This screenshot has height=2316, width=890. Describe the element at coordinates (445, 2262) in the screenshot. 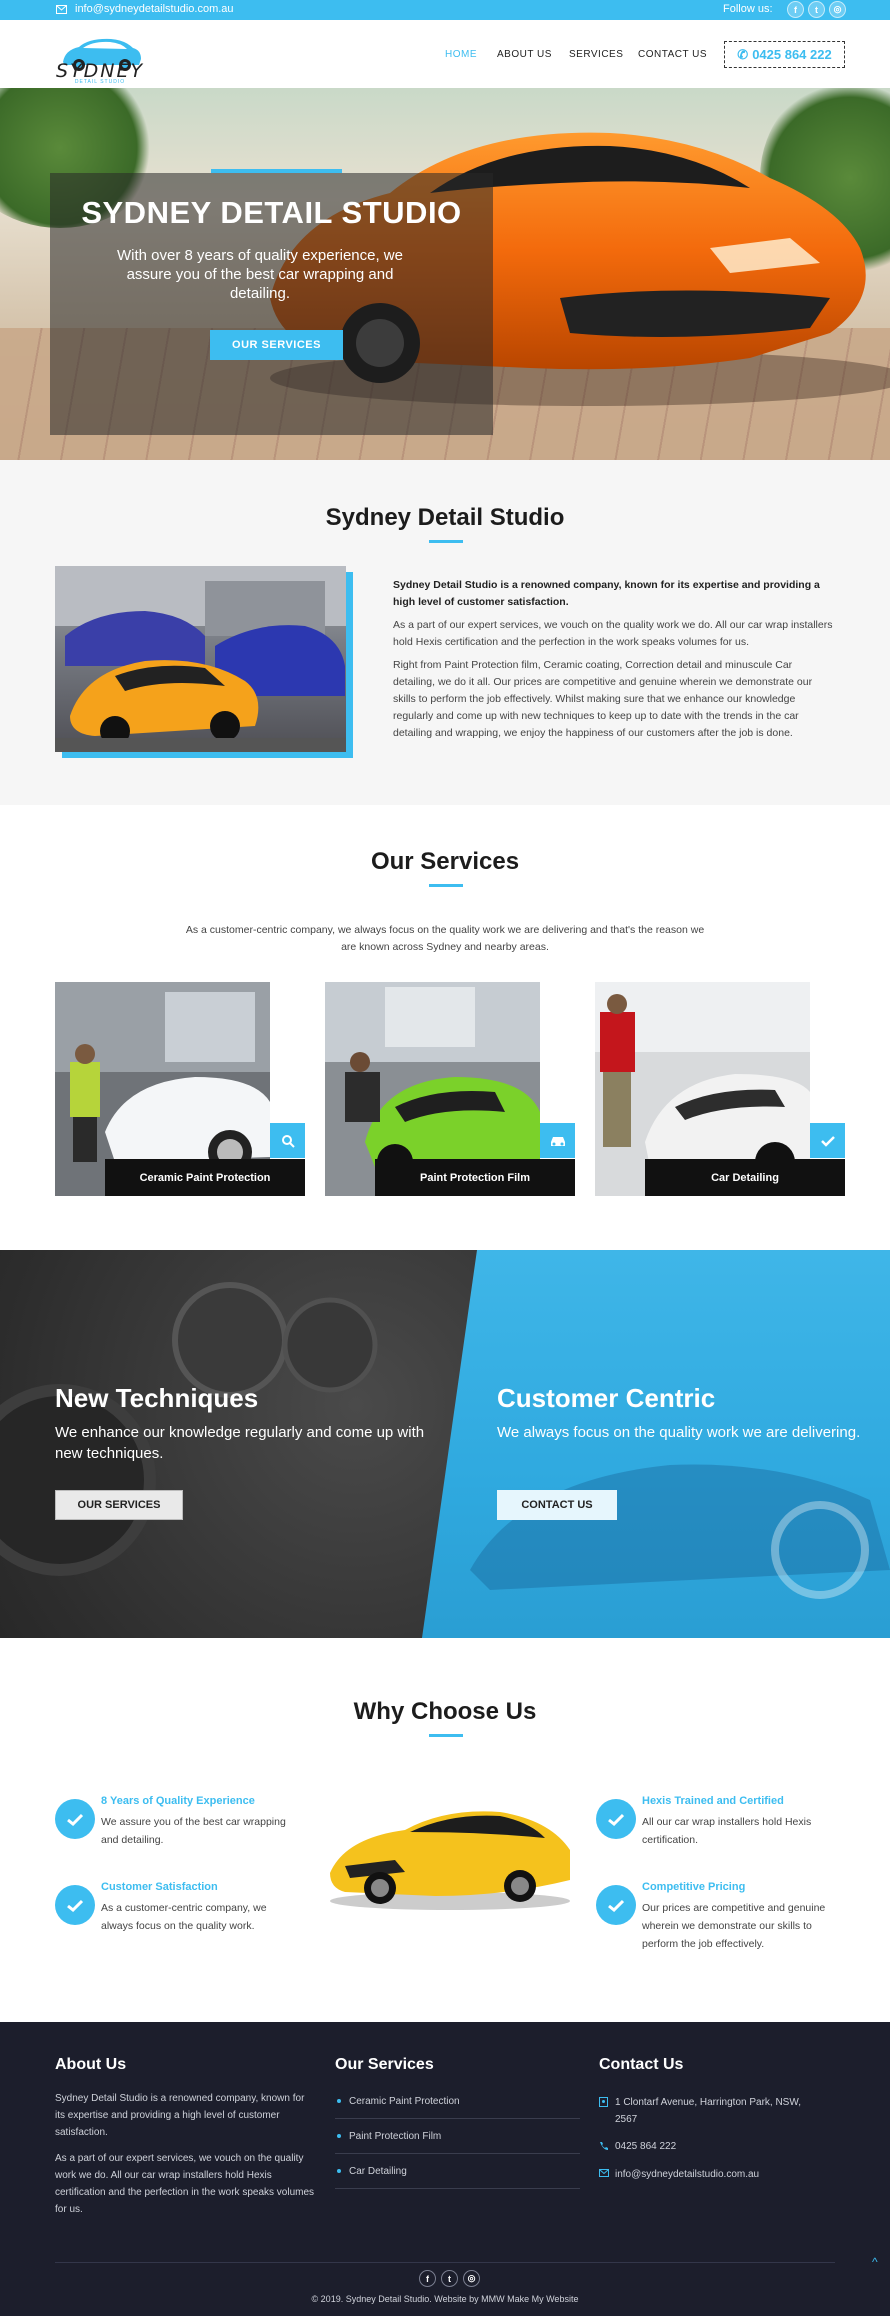

I see `footer-divider` at that location.